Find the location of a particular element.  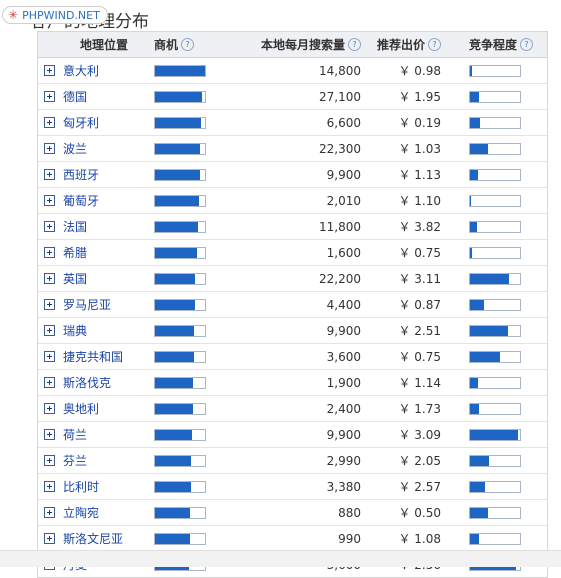

volume-cell: 2,400 is located at coordinates (343, 408).